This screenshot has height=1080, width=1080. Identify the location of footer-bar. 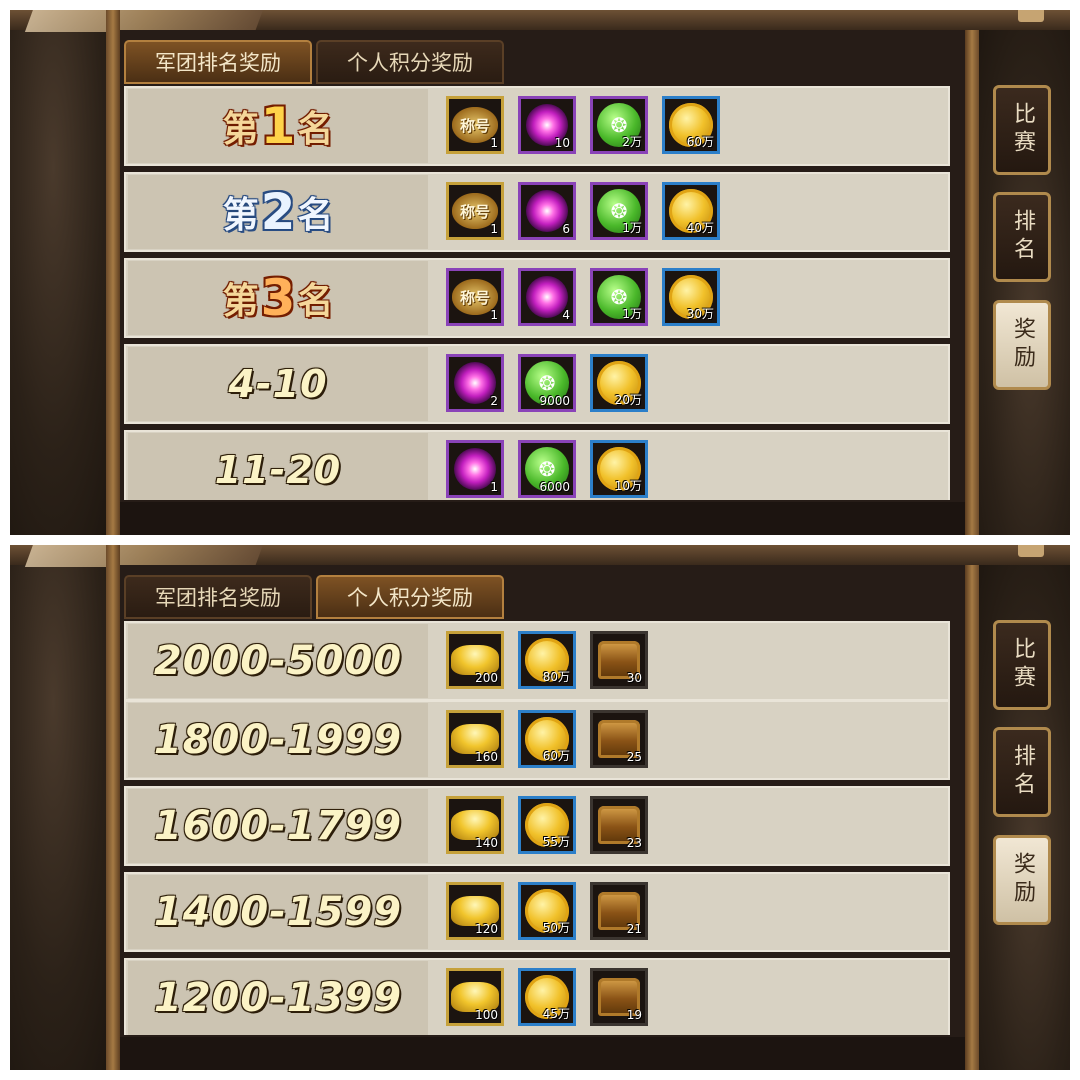
(542, 1053).